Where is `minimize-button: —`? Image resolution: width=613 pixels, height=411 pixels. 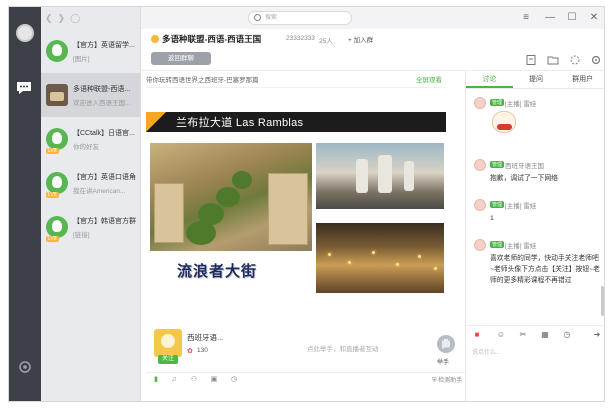
minimize-button: — is located at coordinates (550, 18).